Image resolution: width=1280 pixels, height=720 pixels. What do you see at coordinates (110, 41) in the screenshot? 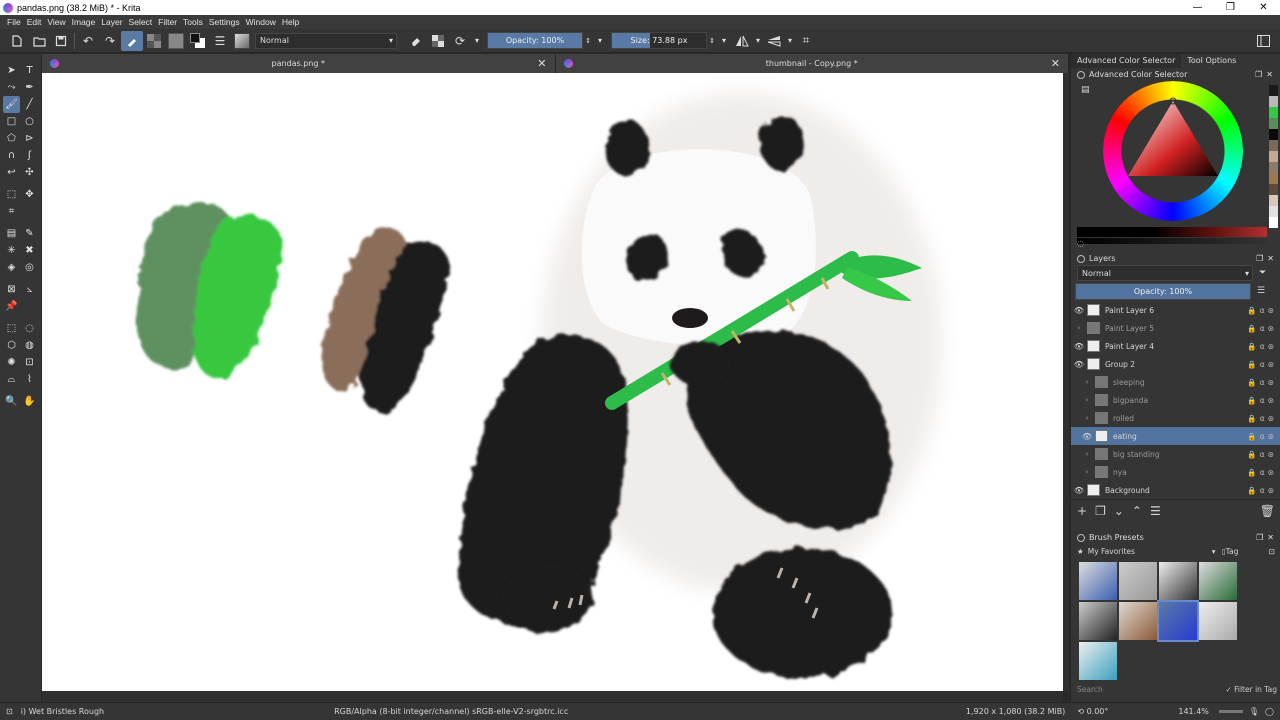
I see `redo-icon: ↷` at bounding box center [110, 41].